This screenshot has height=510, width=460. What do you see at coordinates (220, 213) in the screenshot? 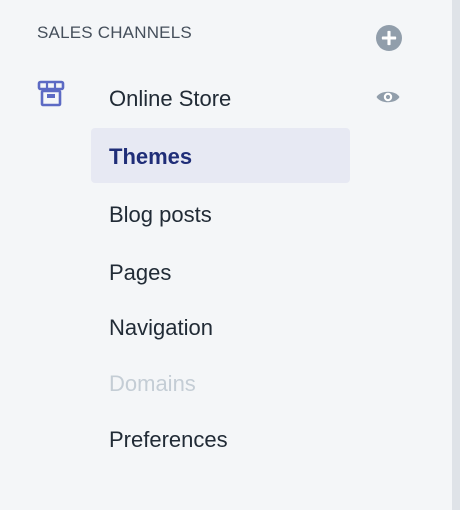
I see `subnav-item-blog-posts: Blog posts` at bounding box center [220, 213].